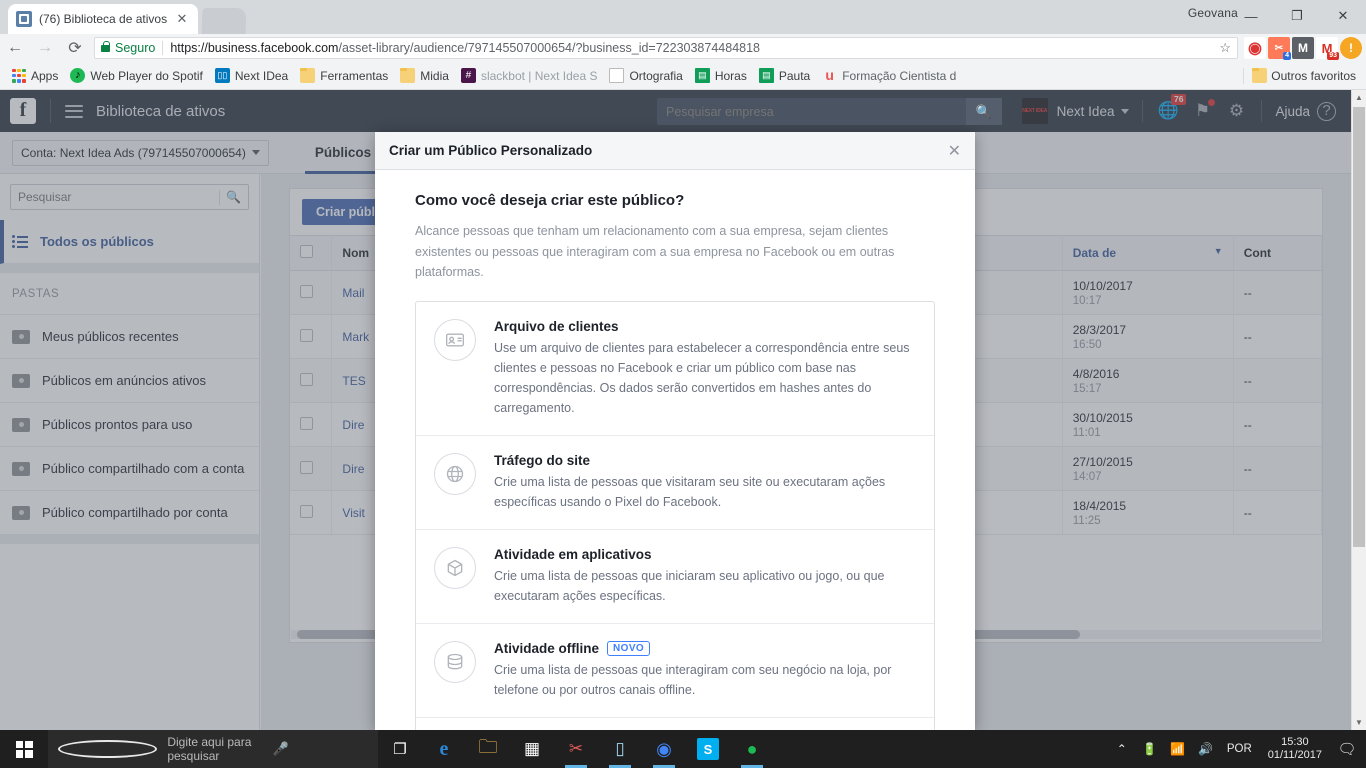 This screenshot has width=1366, height=768. What do you see at coordinates (1260, 75) in the screenshot?
I see `folder-icon` at bounding box center [1260, 75].